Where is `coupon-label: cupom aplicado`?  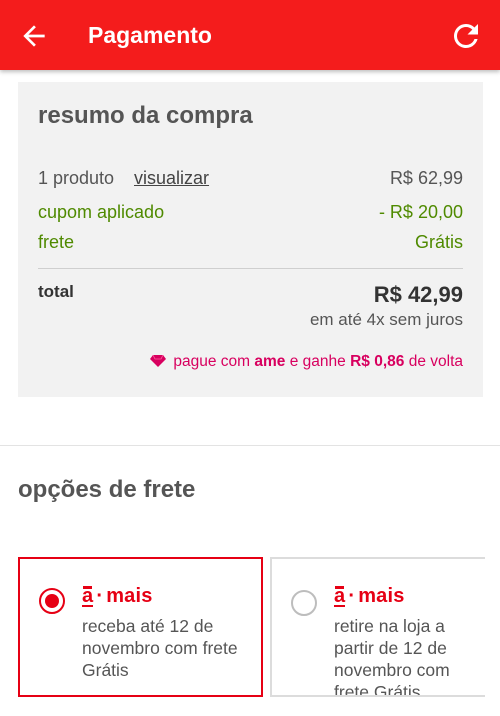 coupon-label: cupom aplicado is located at coordinates (101, 212).